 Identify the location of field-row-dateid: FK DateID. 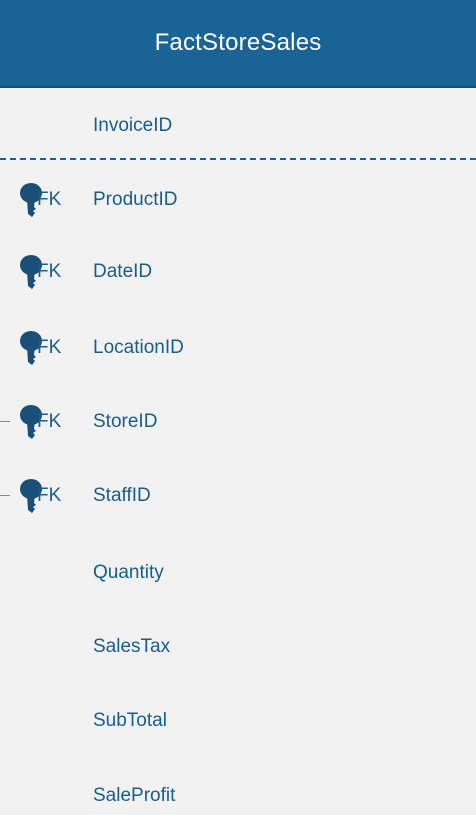
(238, 272).